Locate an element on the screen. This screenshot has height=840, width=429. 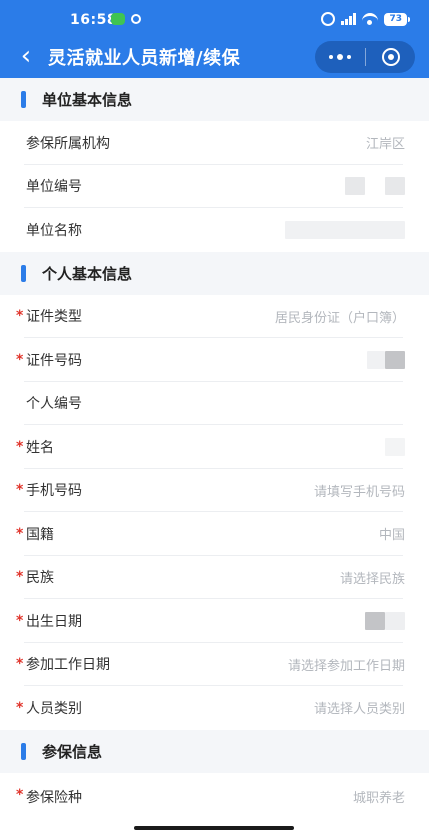
section-personal-info: 个人基本信息 is located at coordinates (214, 273).